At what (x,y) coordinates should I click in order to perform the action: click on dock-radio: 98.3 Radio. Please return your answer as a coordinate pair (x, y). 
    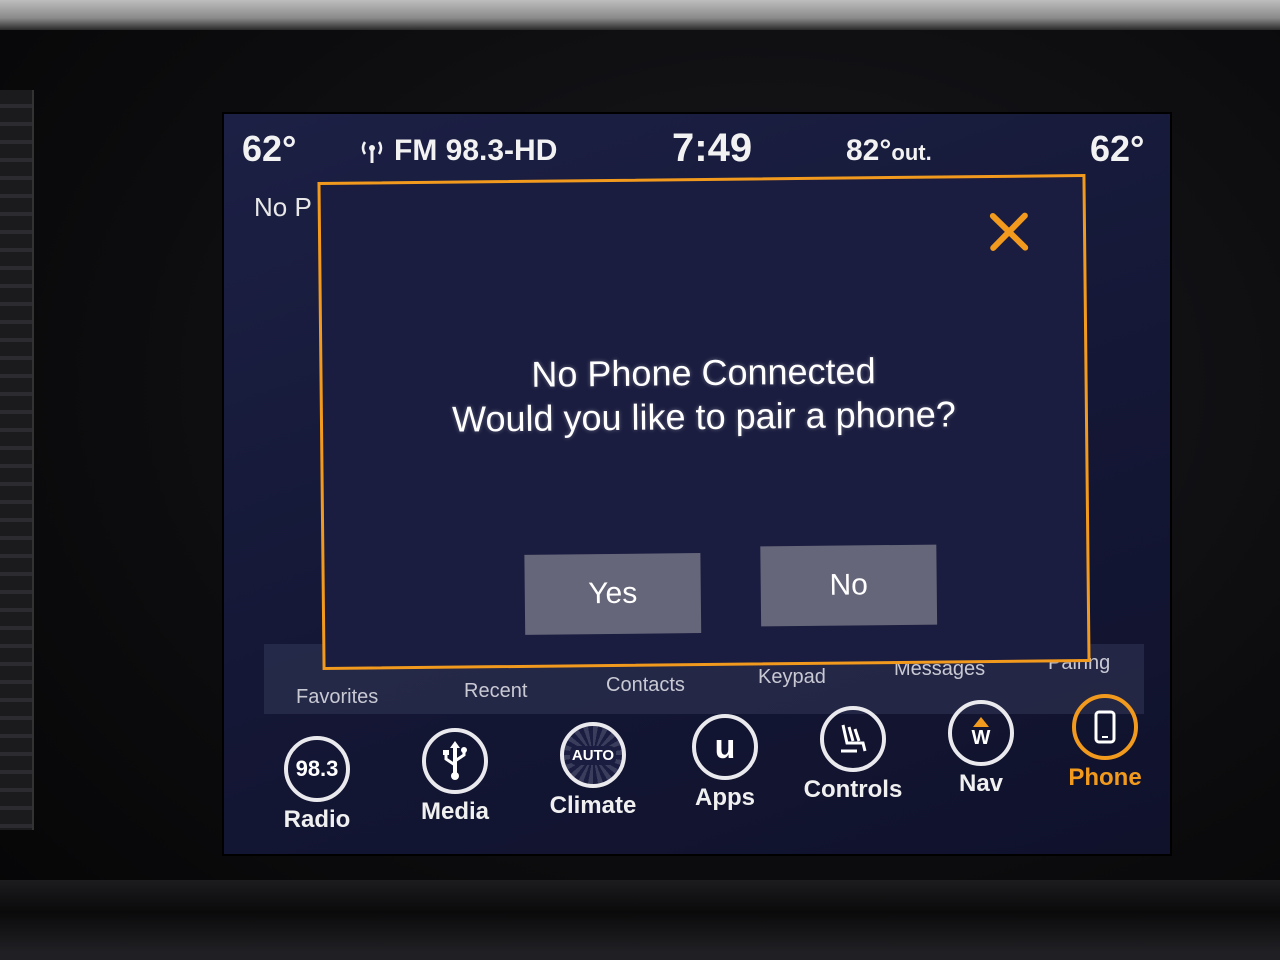
    Looking at the image, I should click on (317, 785).